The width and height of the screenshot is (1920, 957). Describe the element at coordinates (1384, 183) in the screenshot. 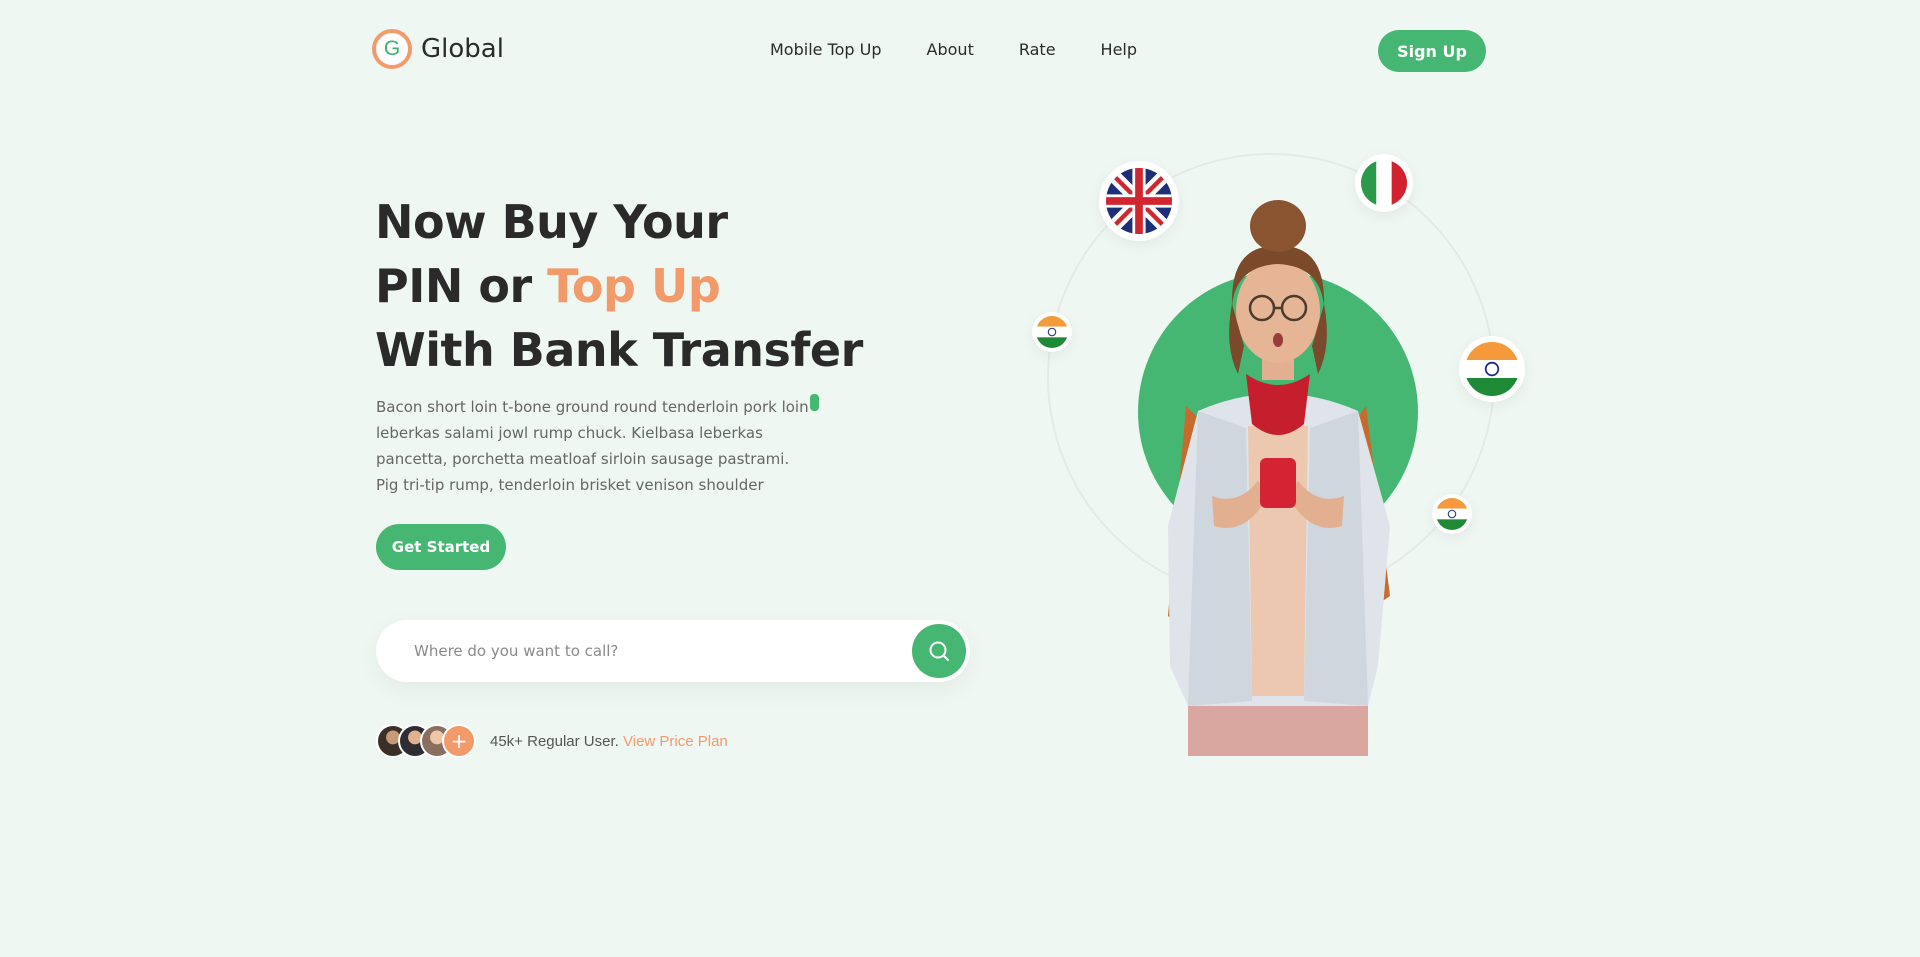

I see `italy-flag-icon` at that location.